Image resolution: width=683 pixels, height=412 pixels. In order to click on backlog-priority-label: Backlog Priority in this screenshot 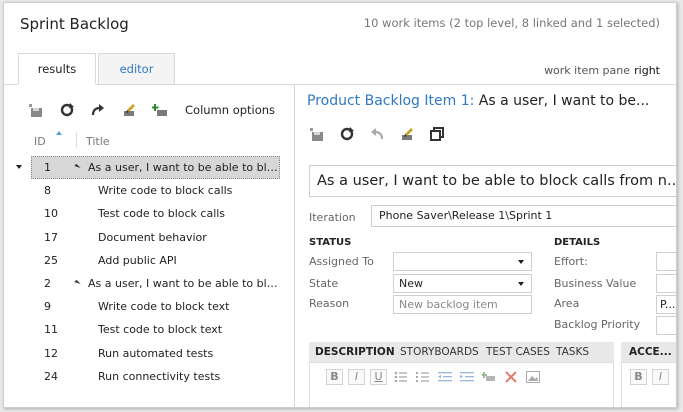, I will do `click(597, 324)`.